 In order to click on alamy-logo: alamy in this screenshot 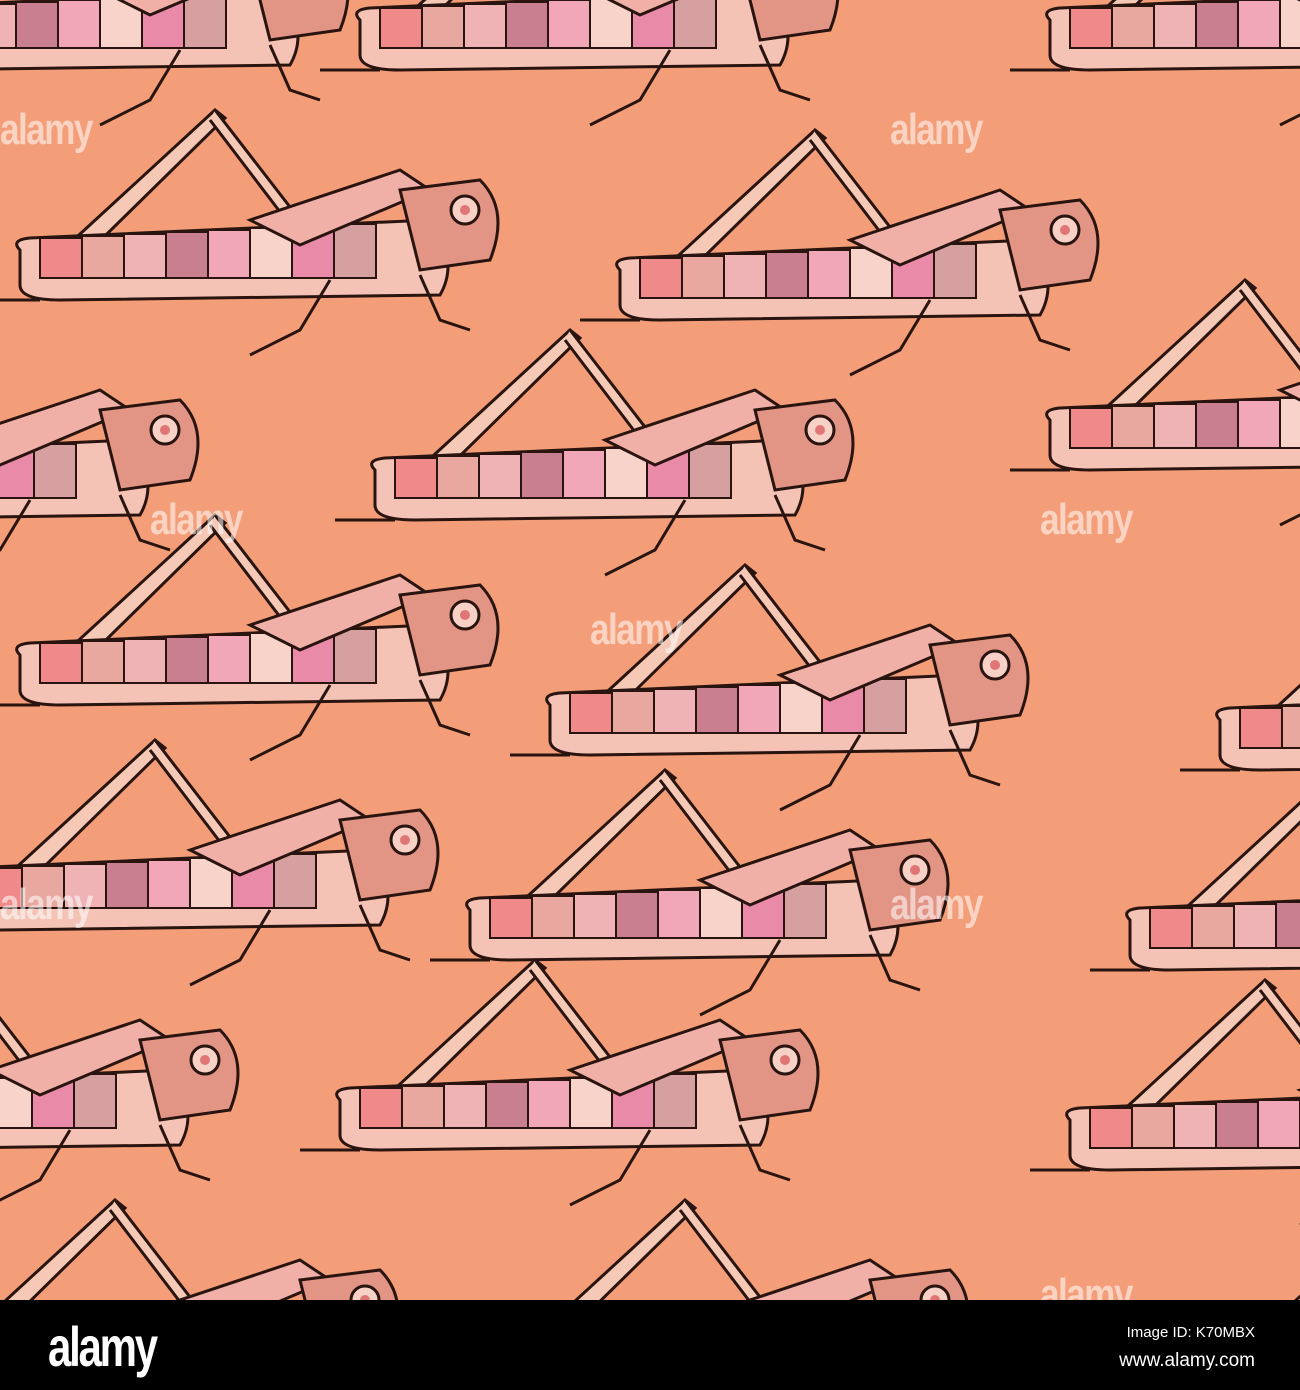, I will do `click(103, 1346)`.